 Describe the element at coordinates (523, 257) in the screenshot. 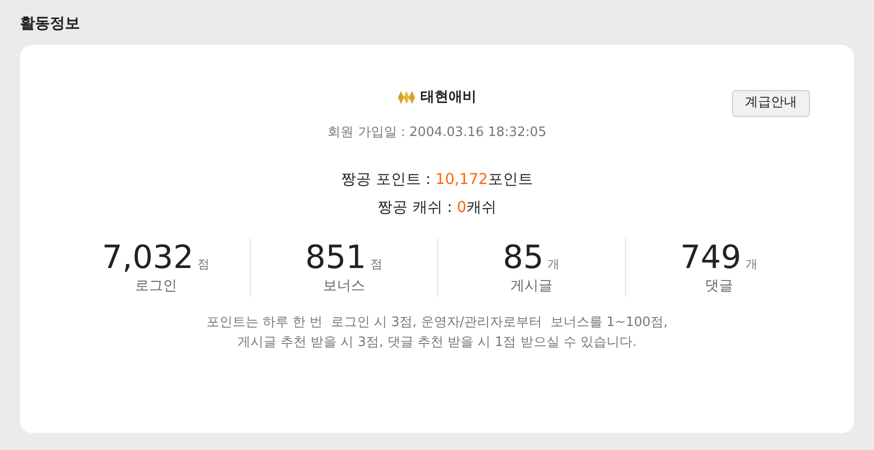

I see `stat-value: 85` at that location.